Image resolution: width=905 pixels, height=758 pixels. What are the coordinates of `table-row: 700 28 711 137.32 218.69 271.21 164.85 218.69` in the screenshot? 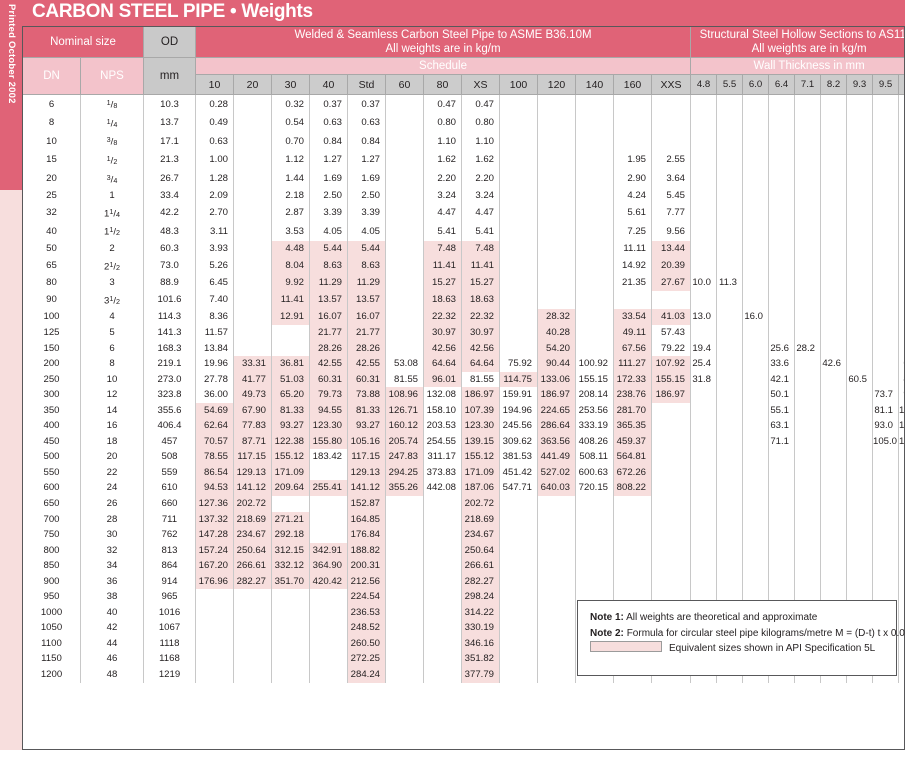 It's located at (463, 519).